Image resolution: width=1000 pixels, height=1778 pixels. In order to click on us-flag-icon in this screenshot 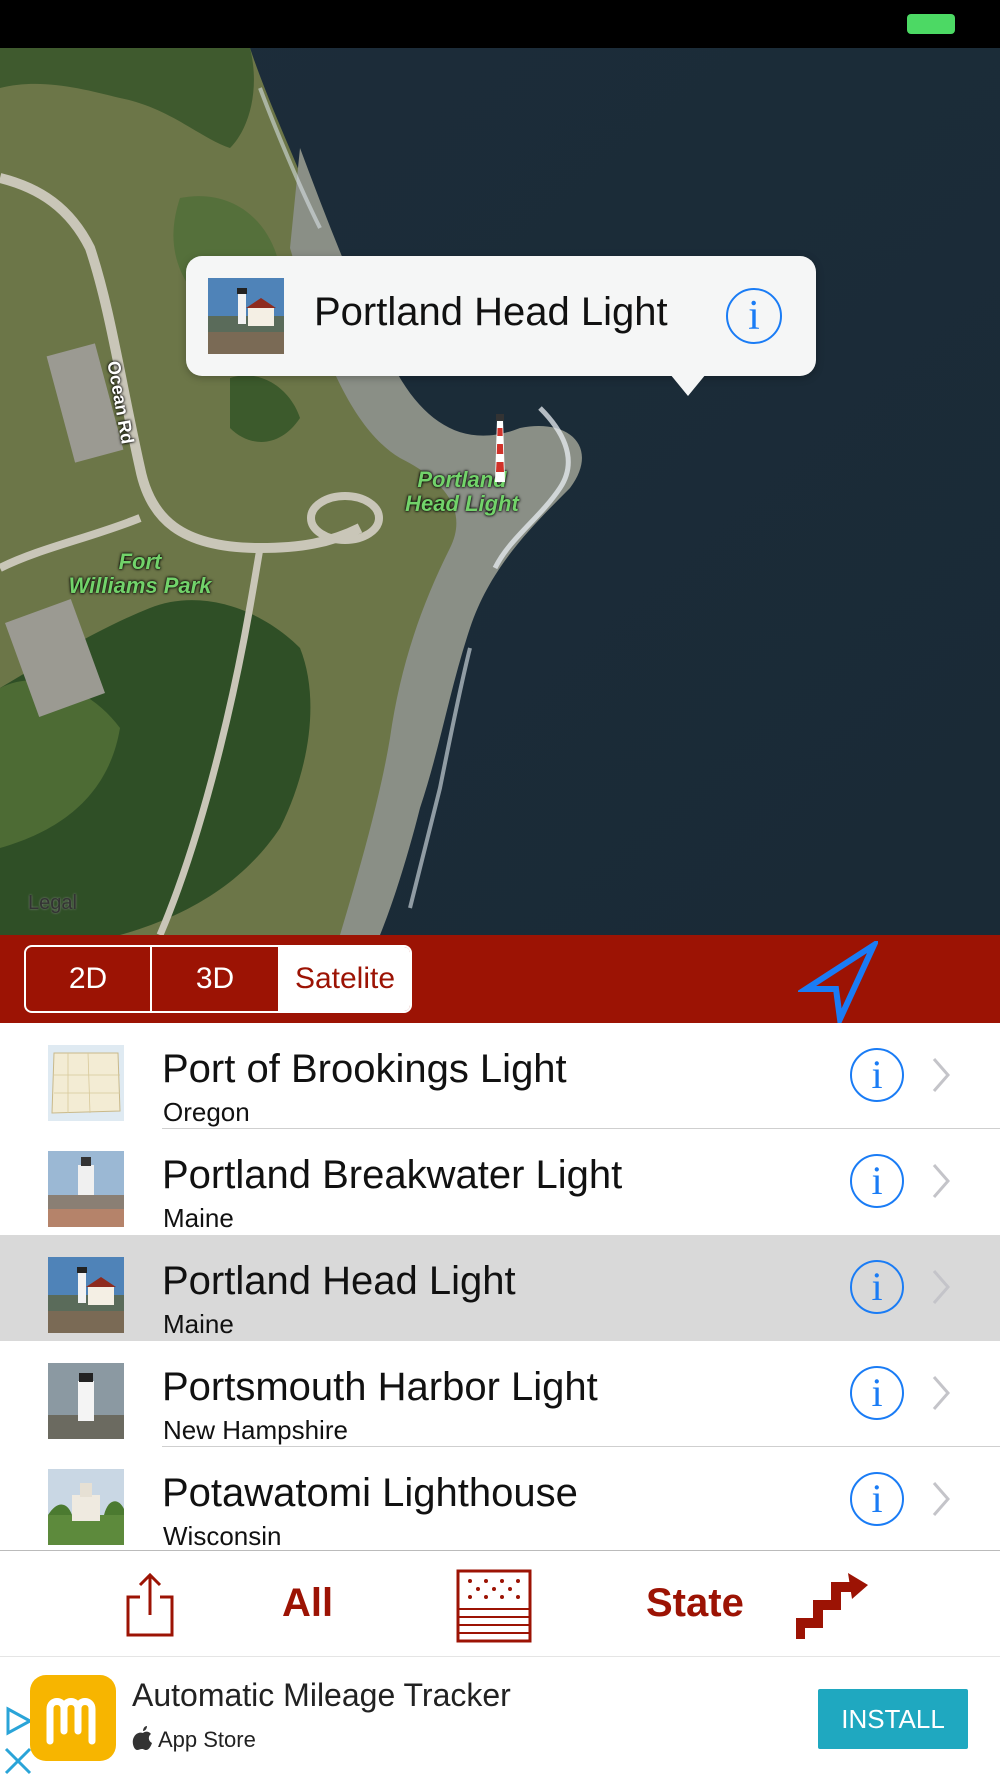, I will do `click(494, 1606)`.